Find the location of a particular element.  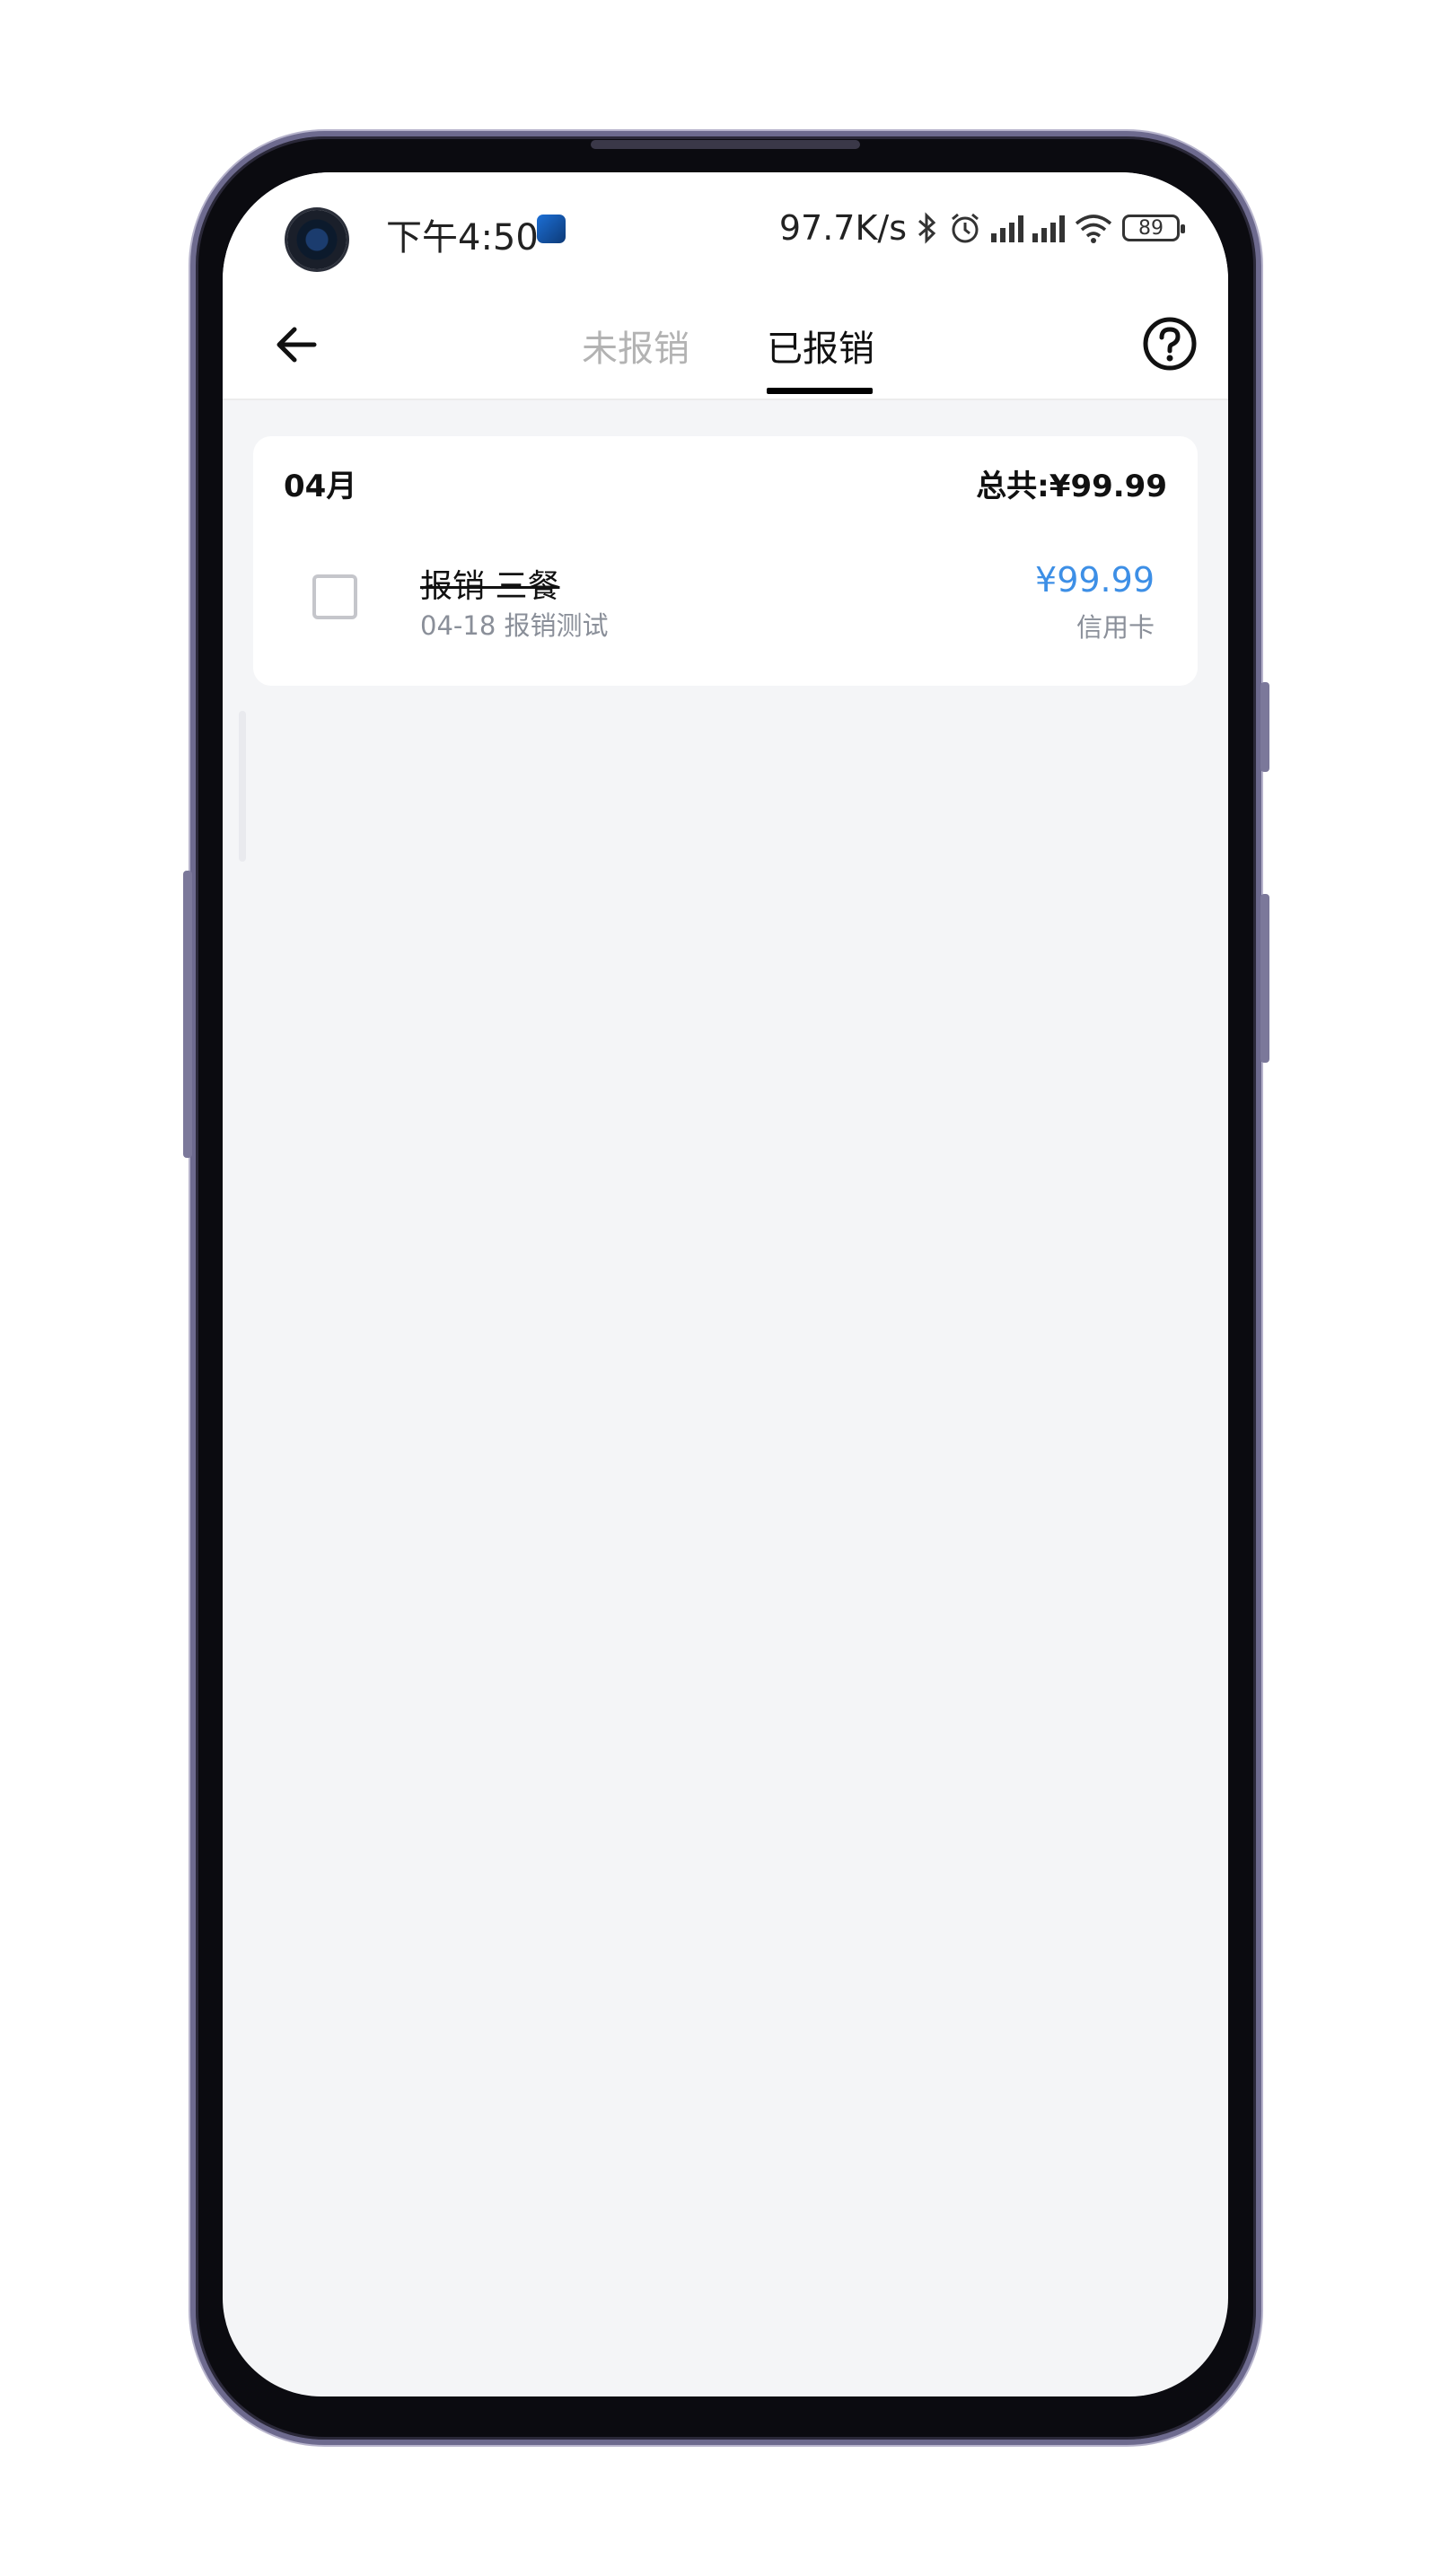

item-checkbox is located at coordinates (334, 596).